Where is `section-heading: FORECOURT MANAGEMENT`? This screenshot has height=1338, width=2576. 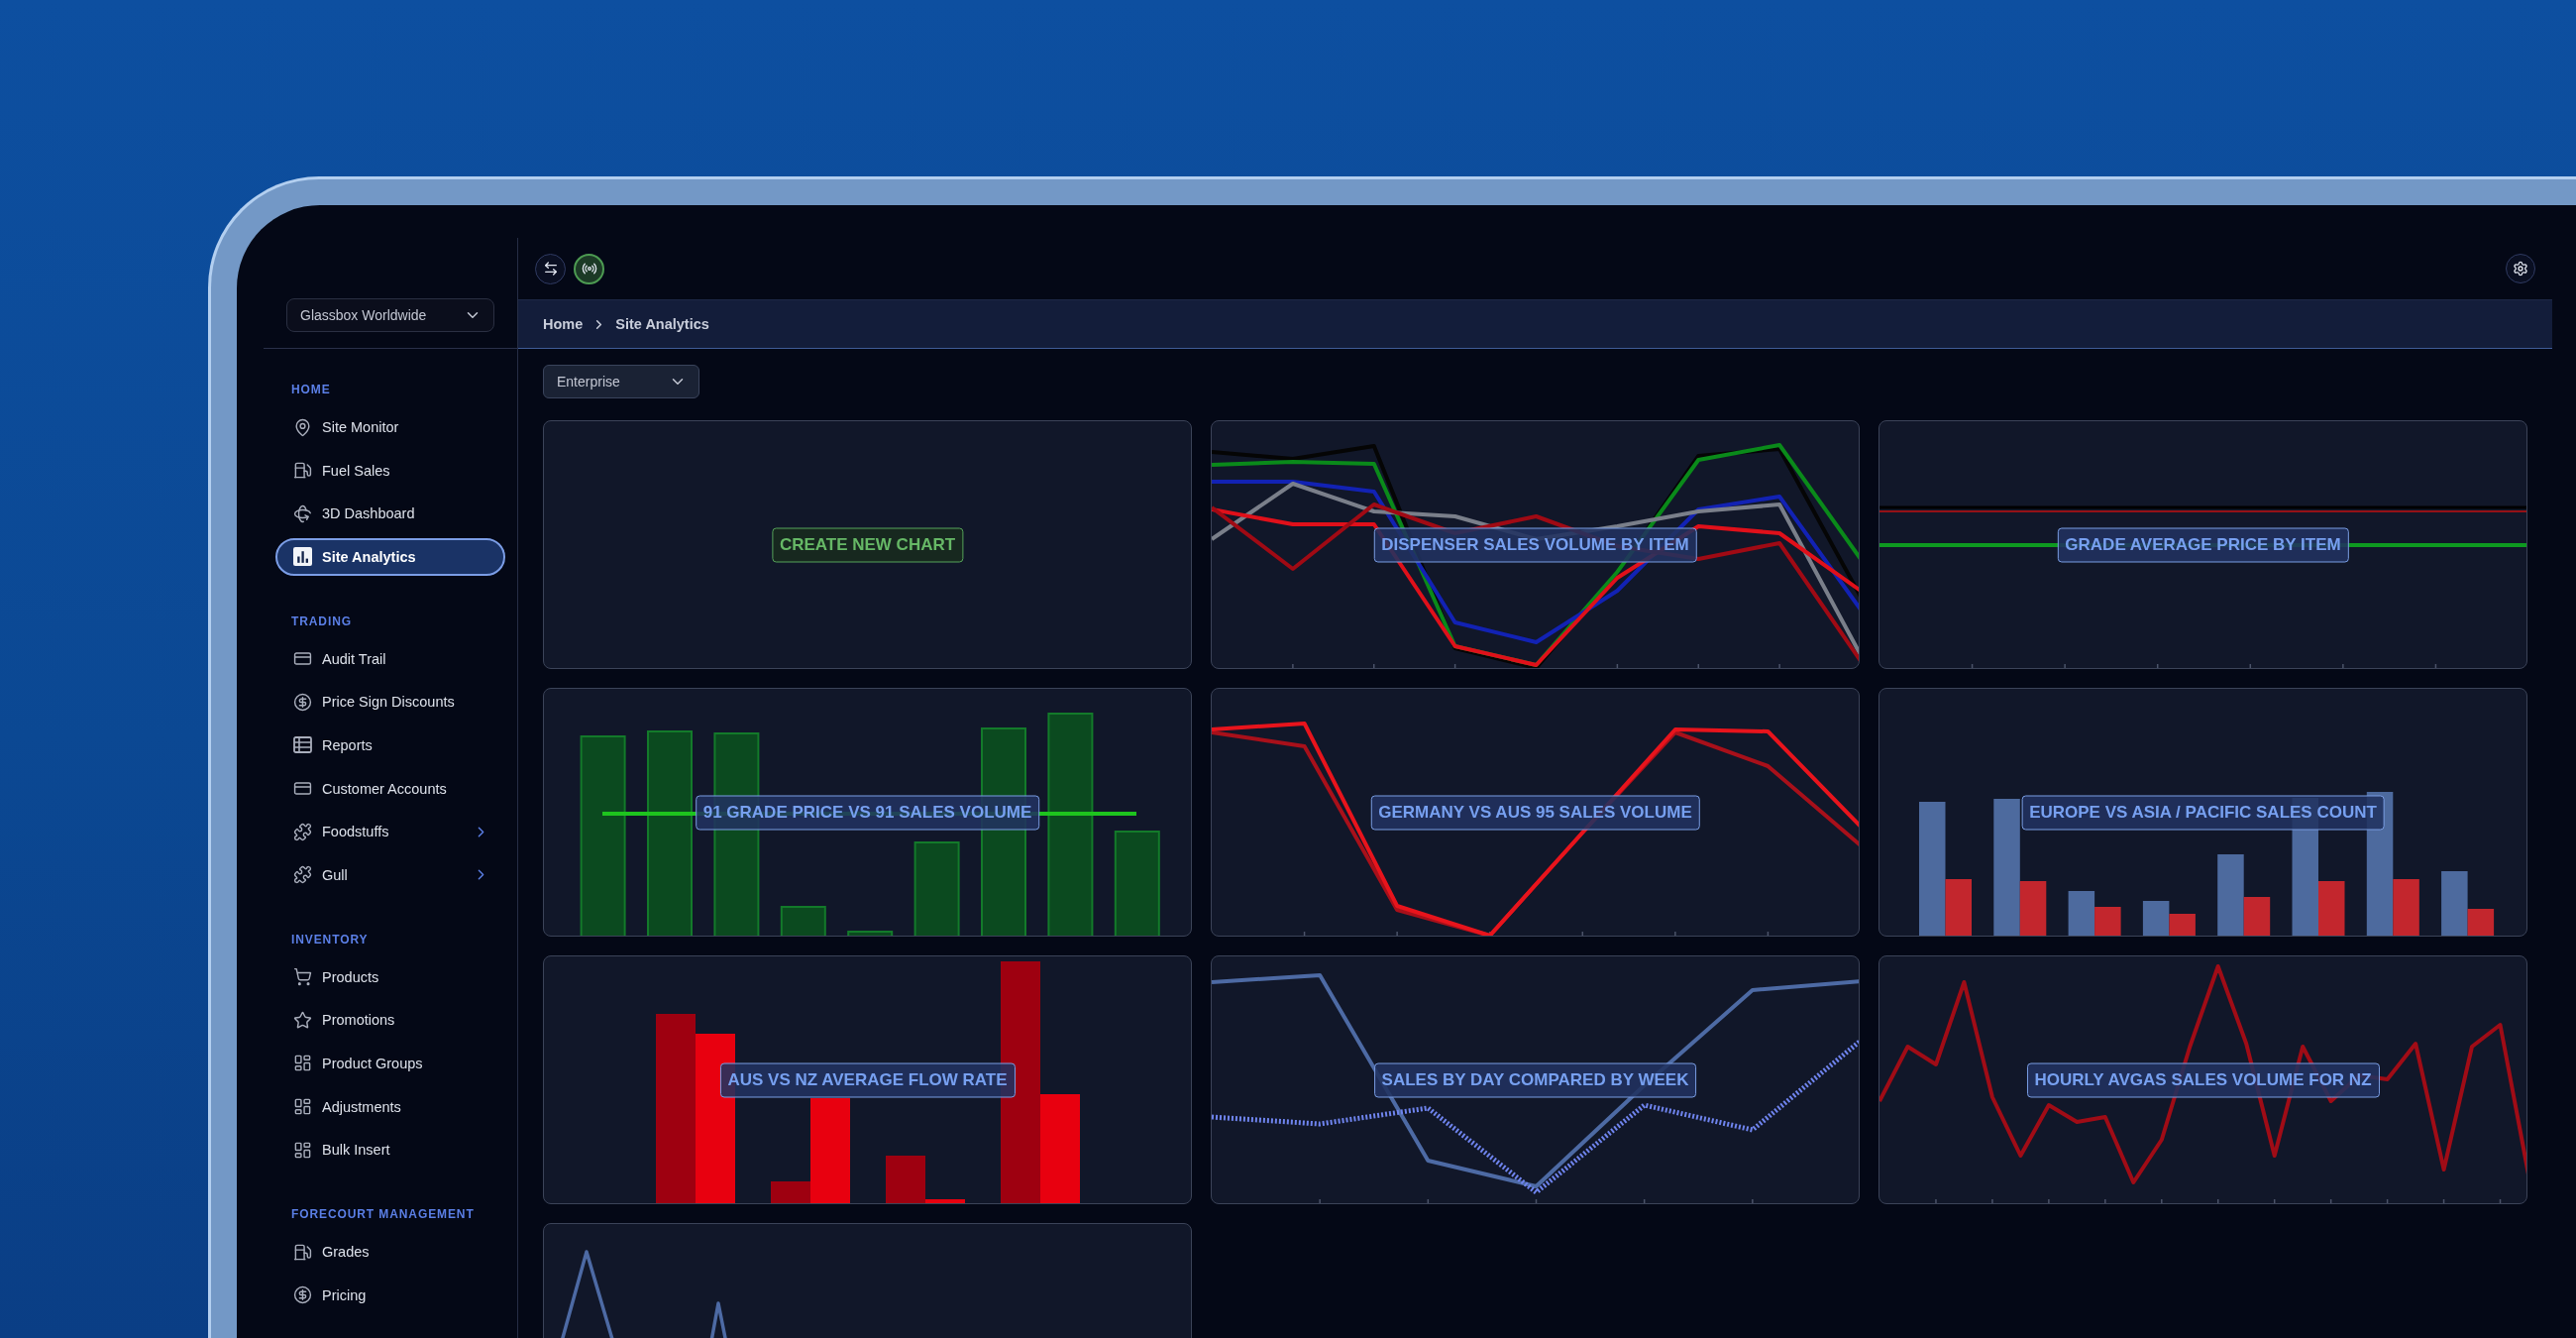 section-heading: FORECOURT MANAGEMENT is located at coordinates (383, 1215).